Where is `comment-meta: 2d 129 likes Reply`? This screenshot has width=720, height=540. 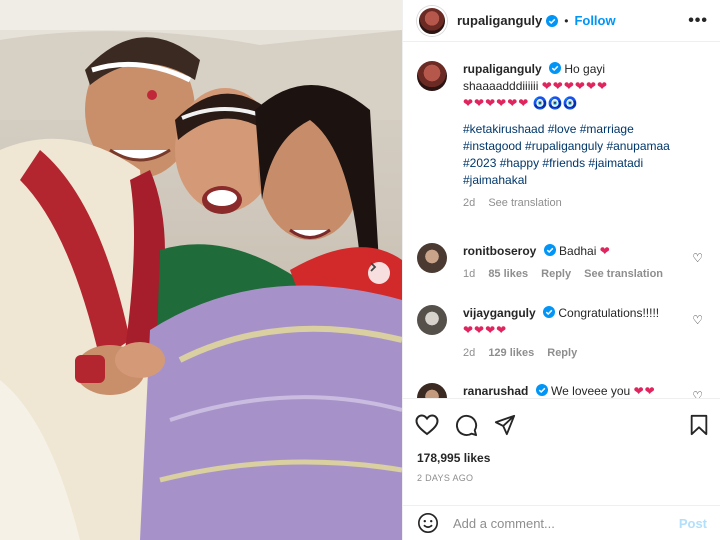 comment-meta: 2d 129 likes Reply is located at coordinates (573, 353).